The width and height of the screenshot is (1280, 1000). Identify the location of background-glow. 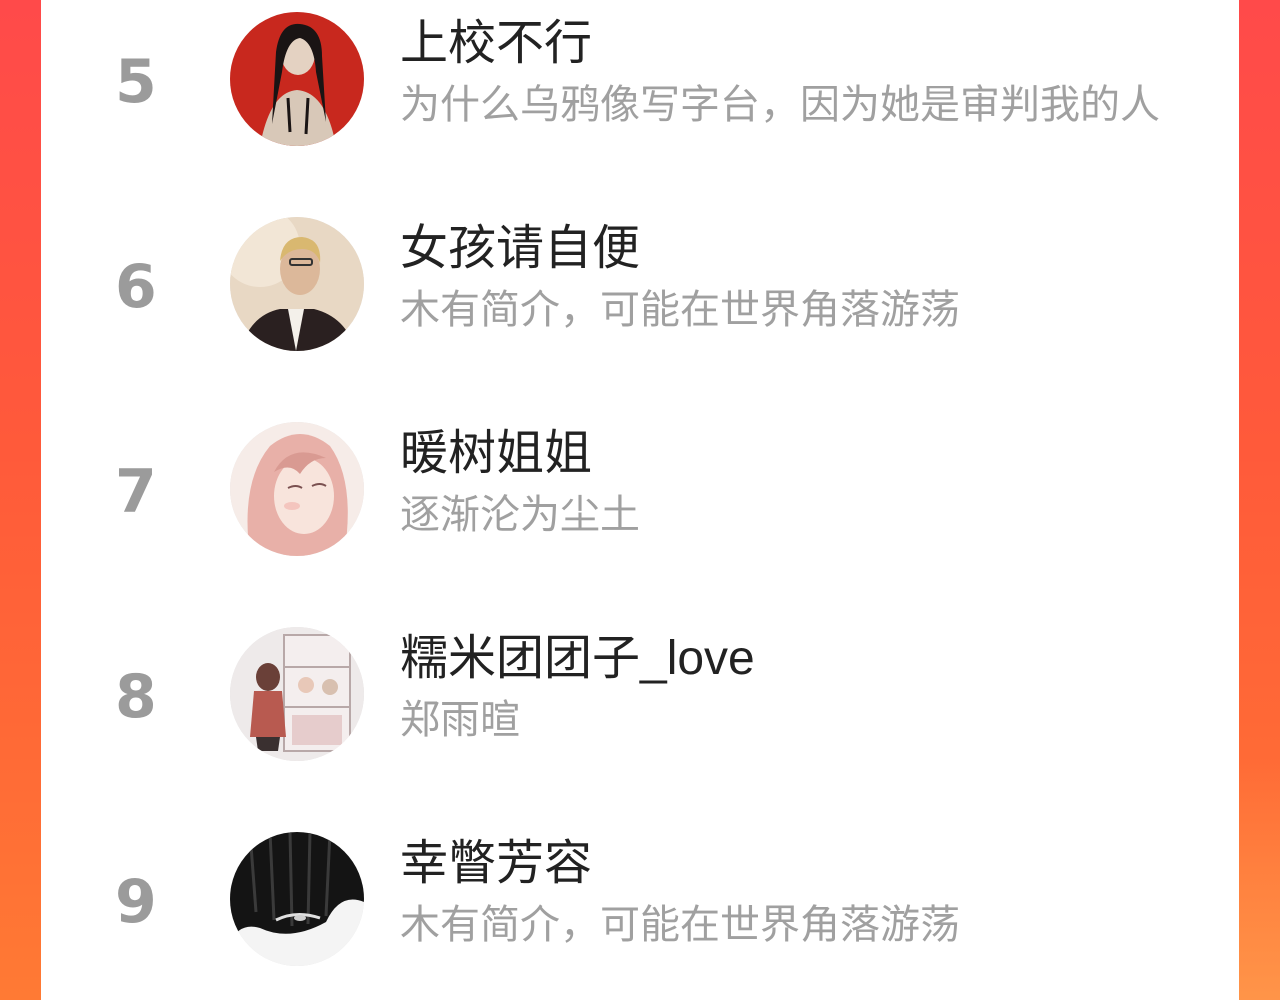
(1259, 880).